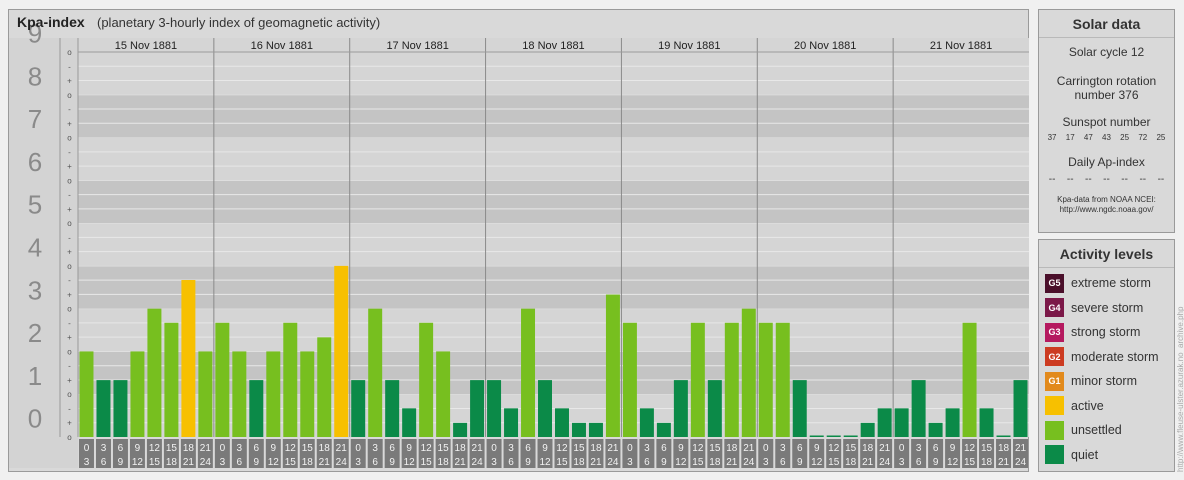 The image size is (1184, 480). I want to click on level-label: strong storm, so click(1106, 332).